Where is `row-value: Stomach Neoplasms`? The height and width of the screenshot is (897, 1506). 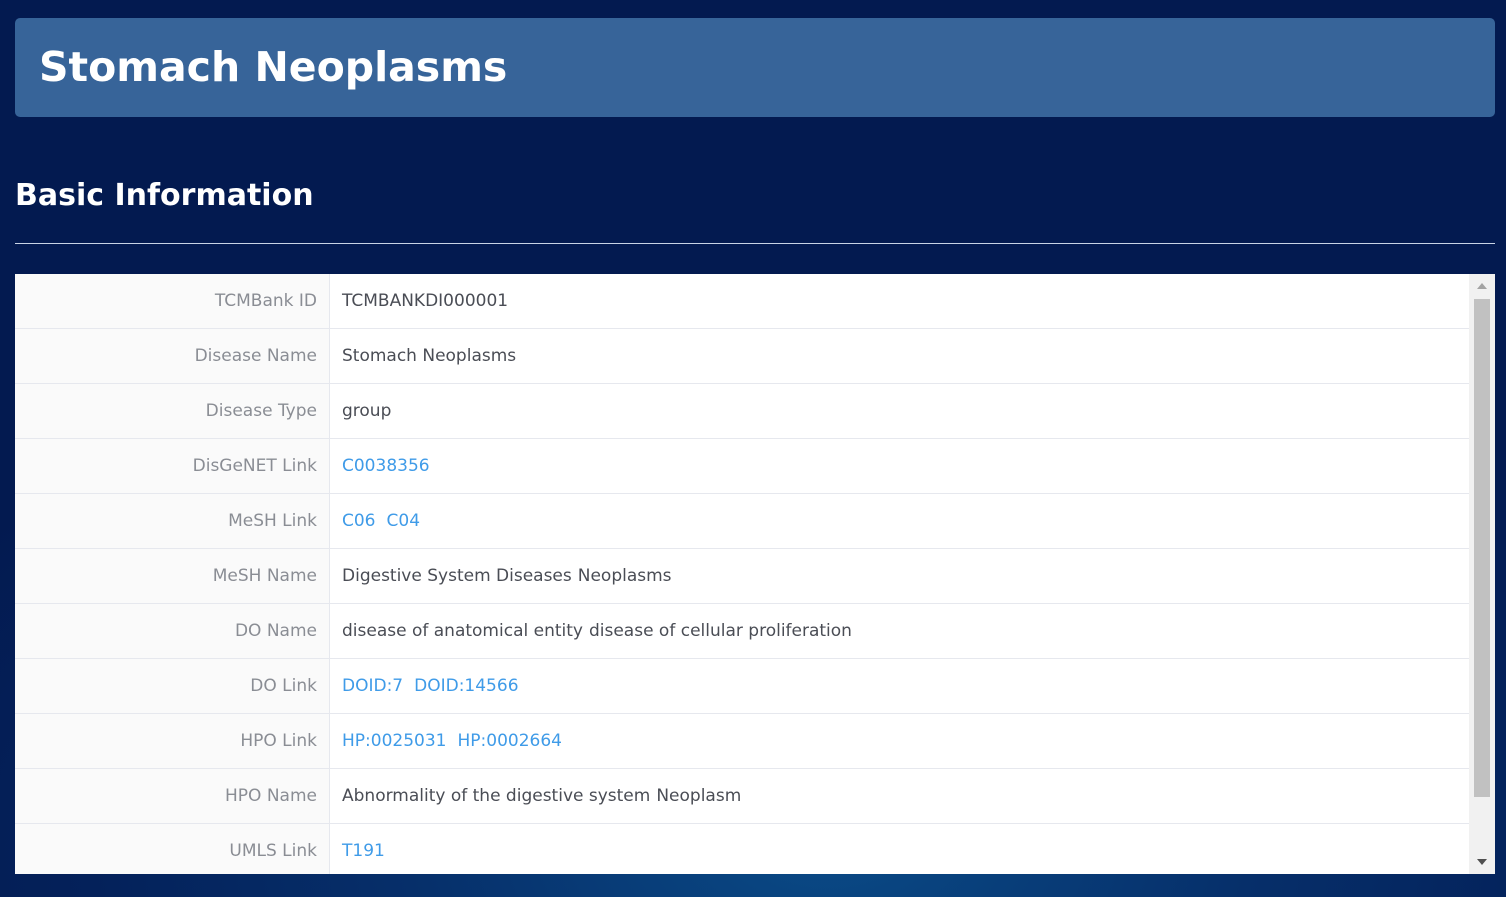 row-value: Stomach Neoplasms is located at coordinates (899, 356).